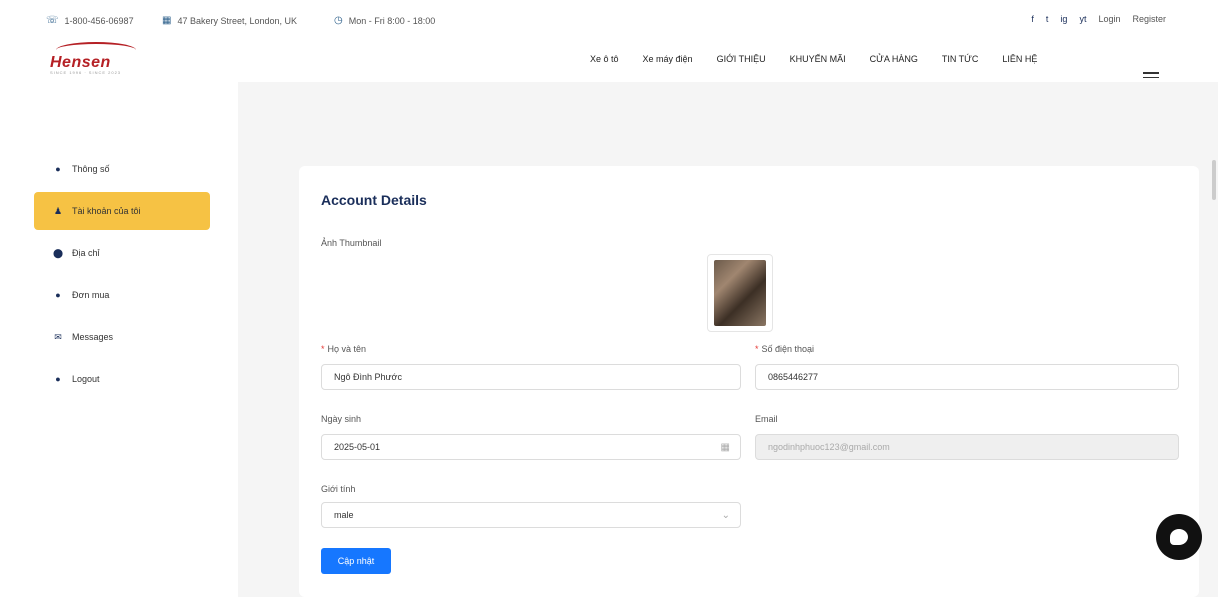 Image resolution: width=1218 pixels, height=597 pixels. I want to click on nav-item-promotions: KHUYẾN MÃI, so click(818, 59).